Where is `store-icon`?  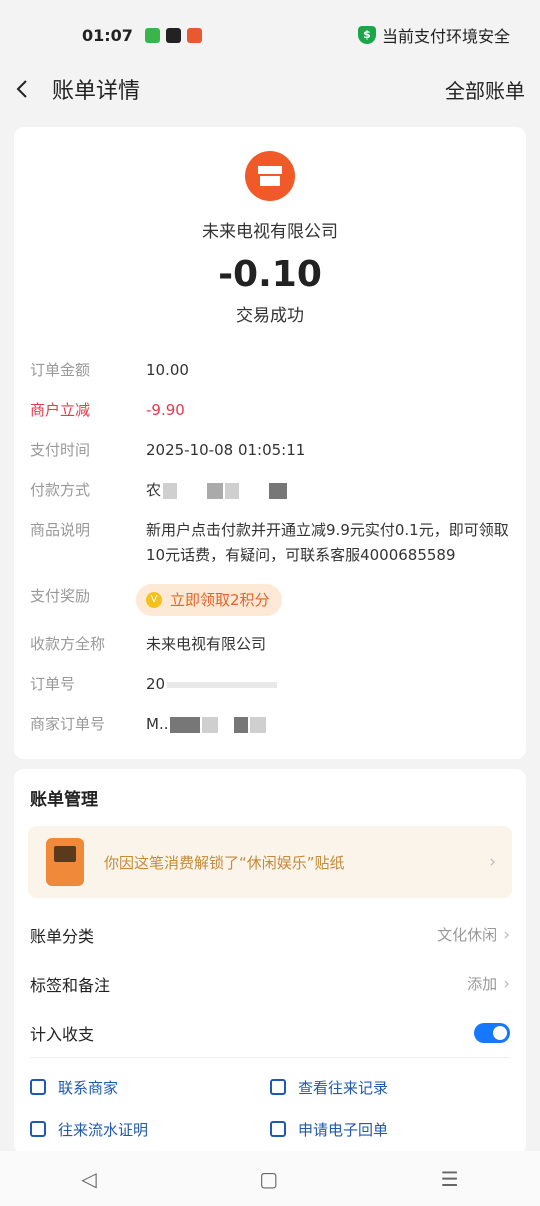
store-icon is located at coordinates (270, 176).